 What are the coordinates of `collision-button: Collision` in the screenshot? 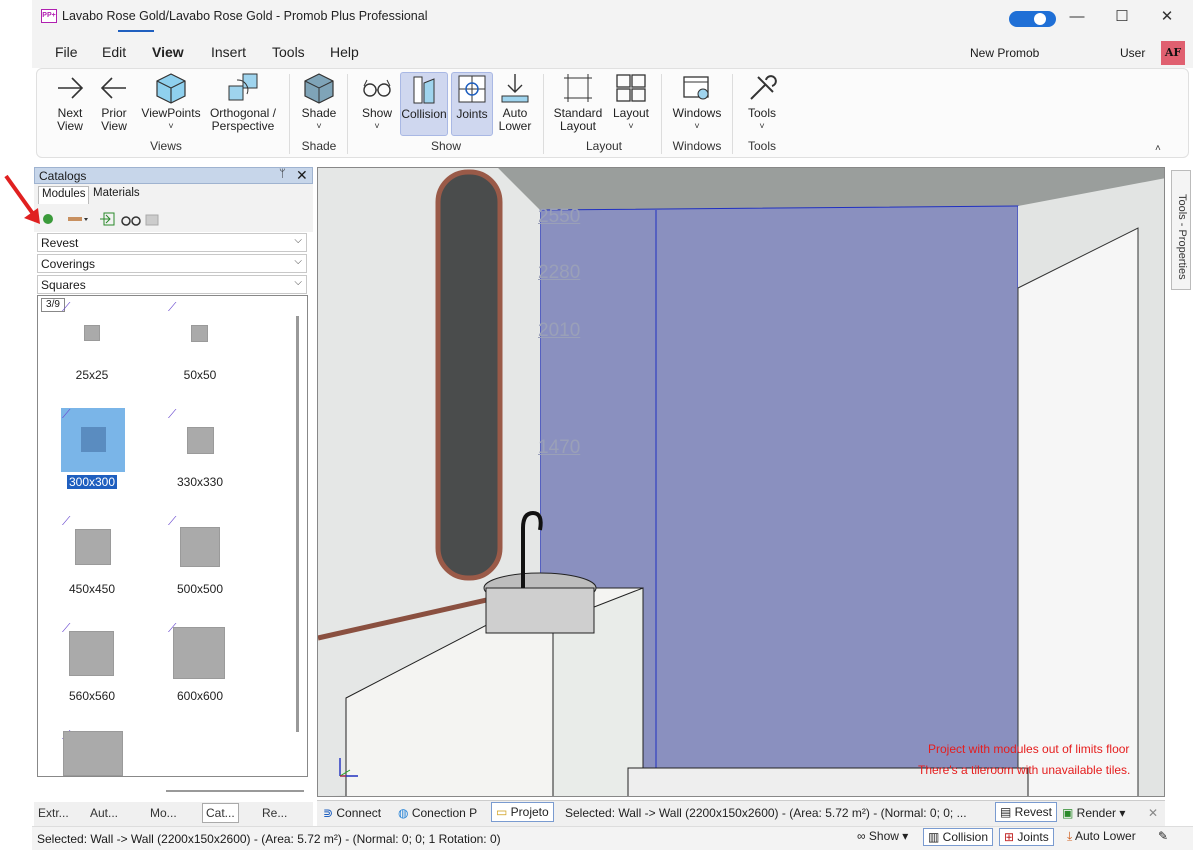 It's located at (424, 104).